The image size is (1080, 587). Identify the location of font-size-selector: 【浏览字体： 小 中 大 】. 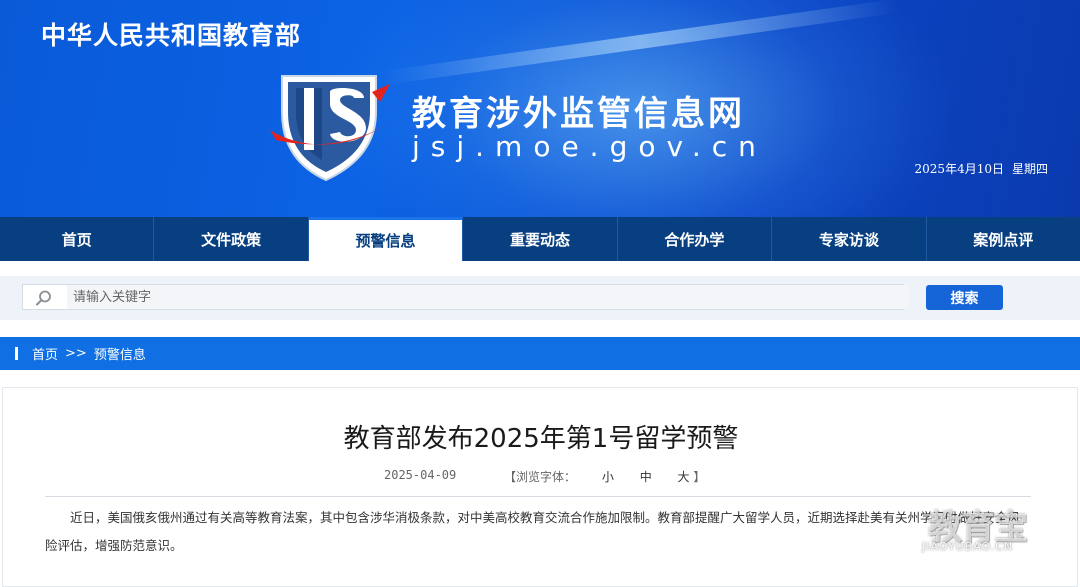
(604, 476).